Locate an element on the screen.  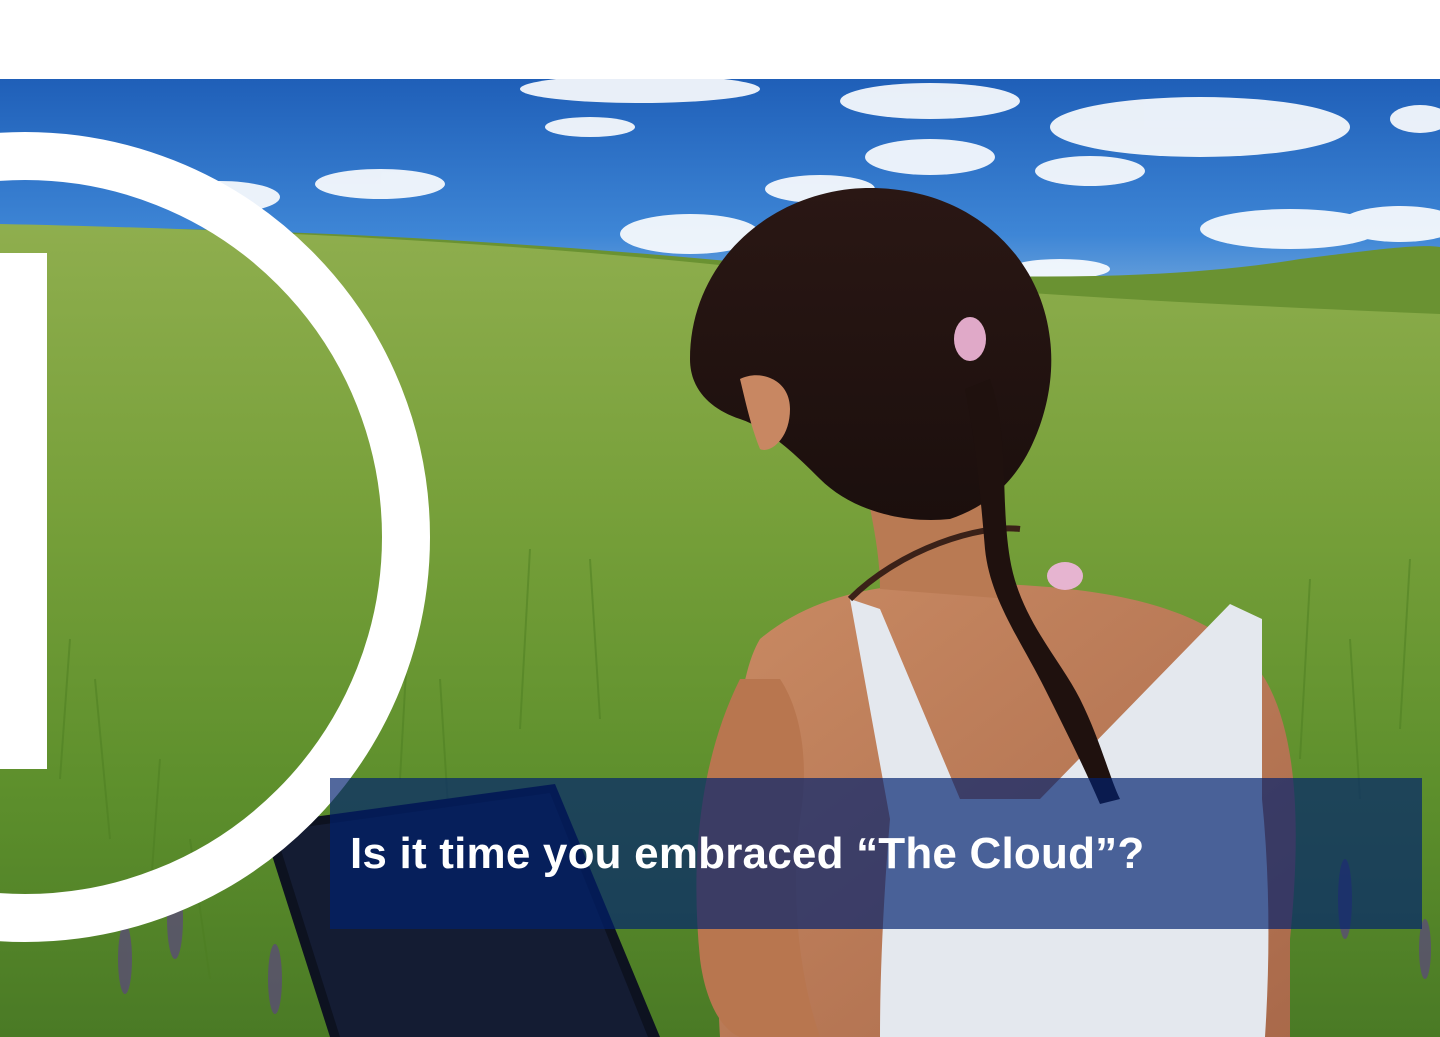
top-band is located at coordinates (720, 39).